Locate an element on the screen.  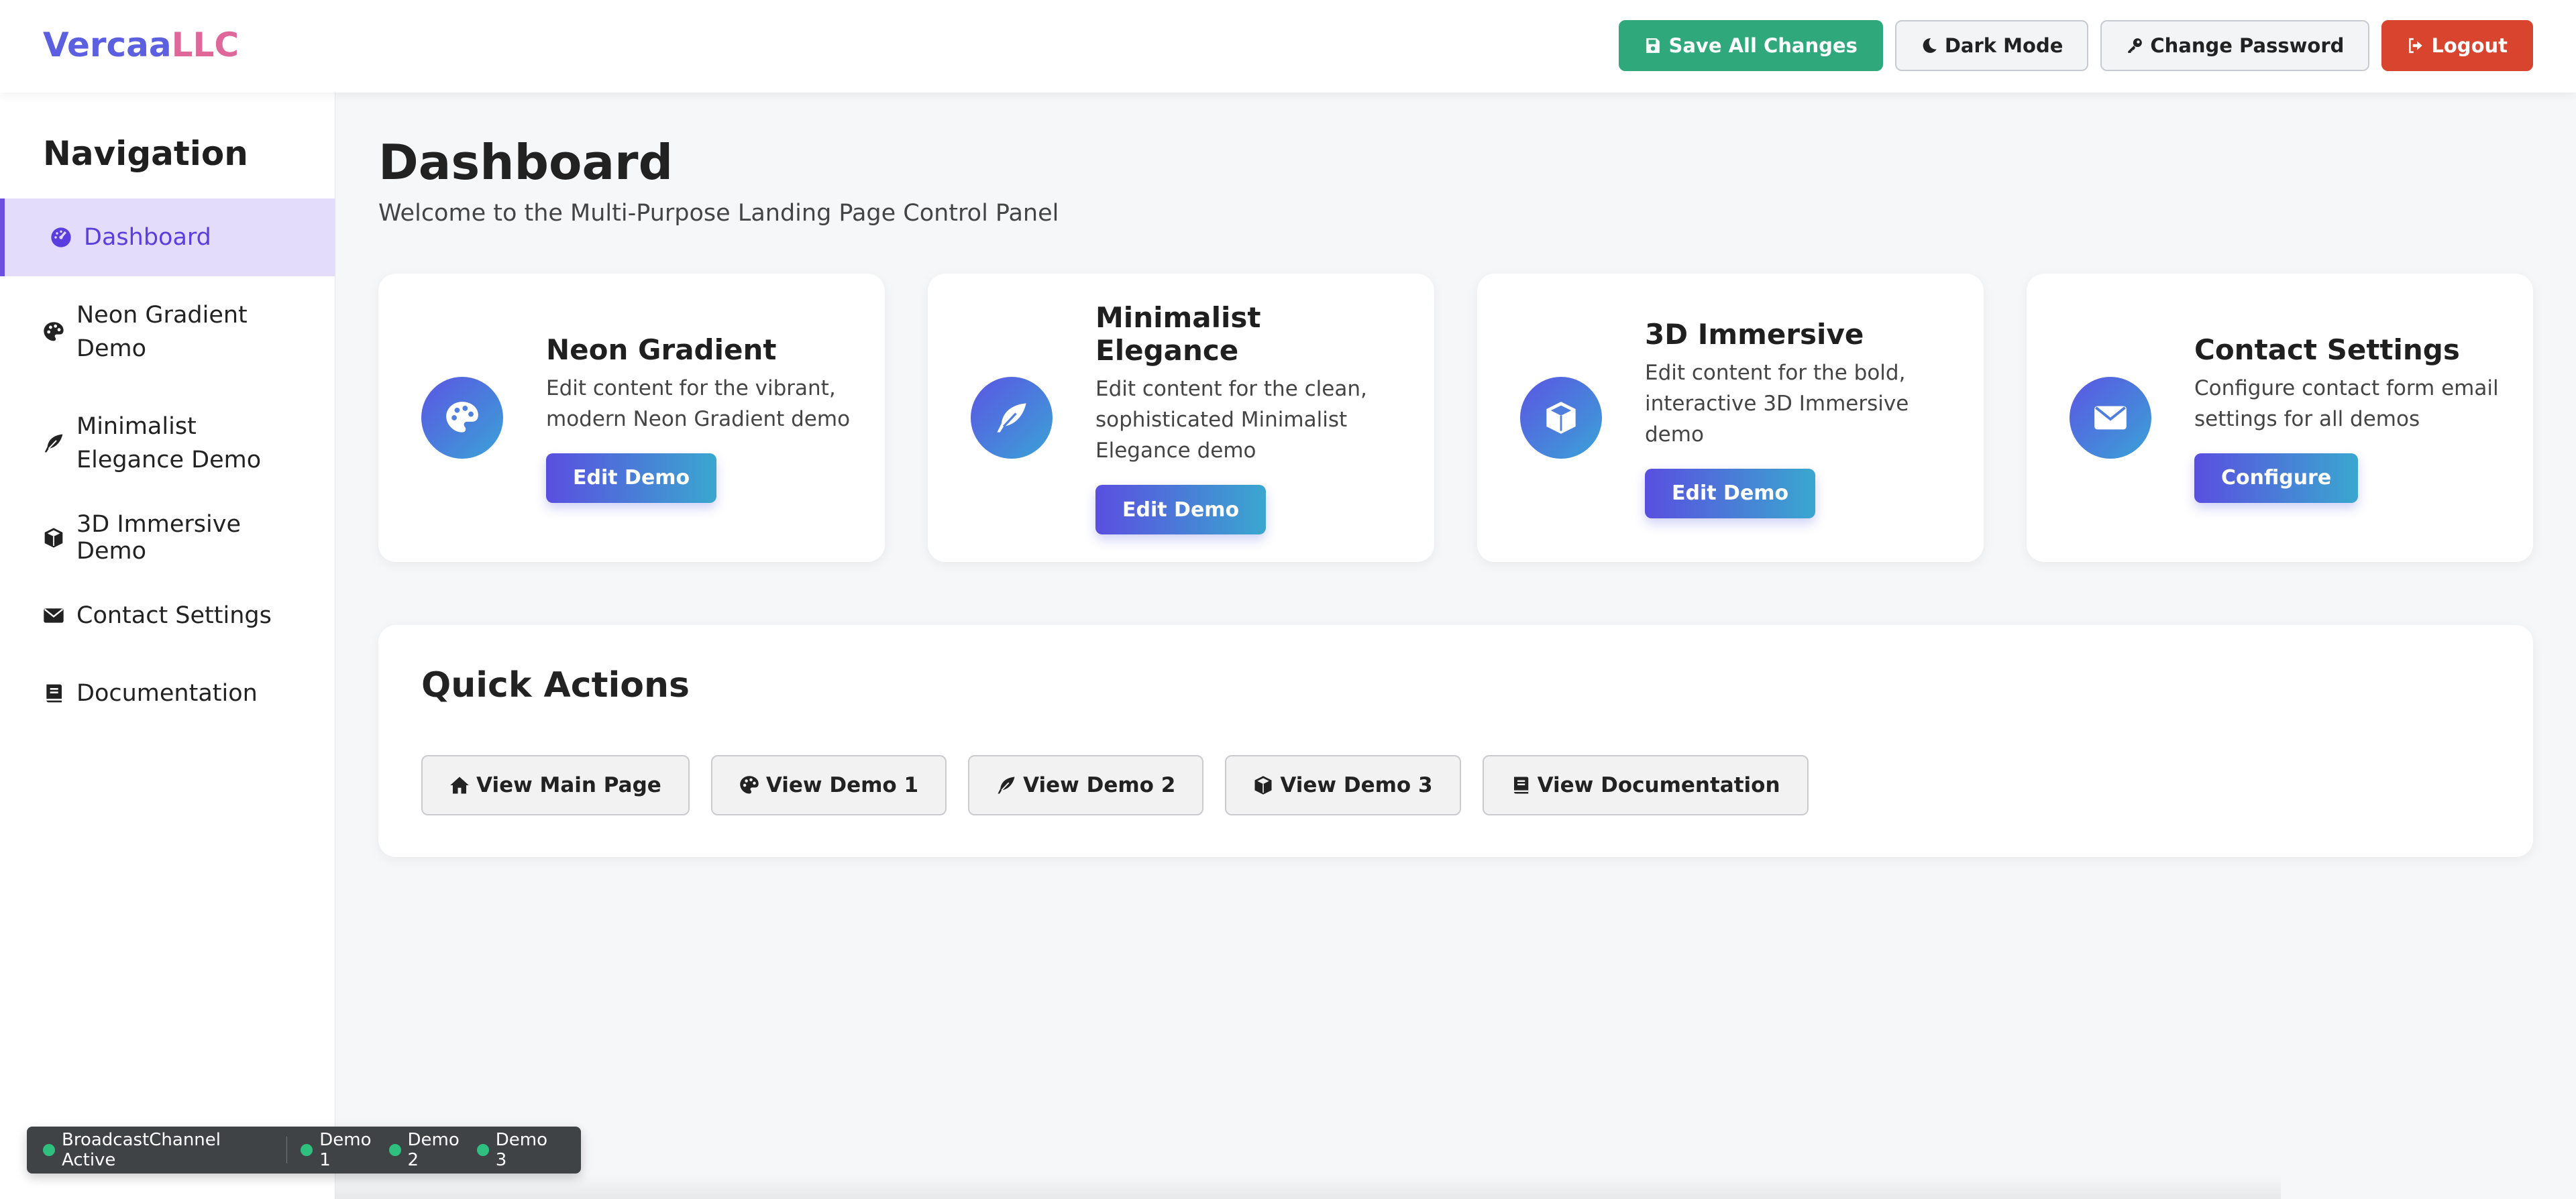
key-icon is located at coordinates (2135, 46).